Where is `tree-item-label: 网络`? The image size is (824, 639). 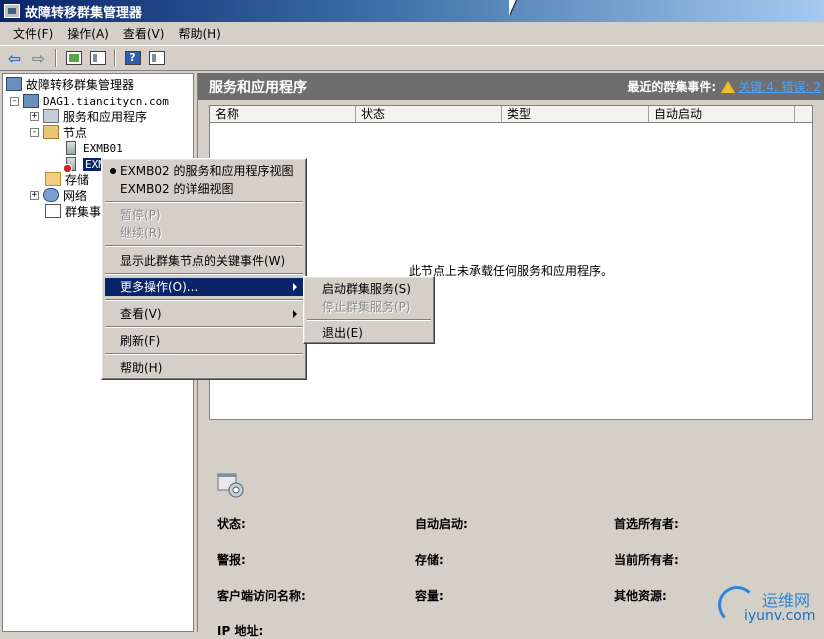 tree-item-label: 网络 is located at coordinates (75, 195).